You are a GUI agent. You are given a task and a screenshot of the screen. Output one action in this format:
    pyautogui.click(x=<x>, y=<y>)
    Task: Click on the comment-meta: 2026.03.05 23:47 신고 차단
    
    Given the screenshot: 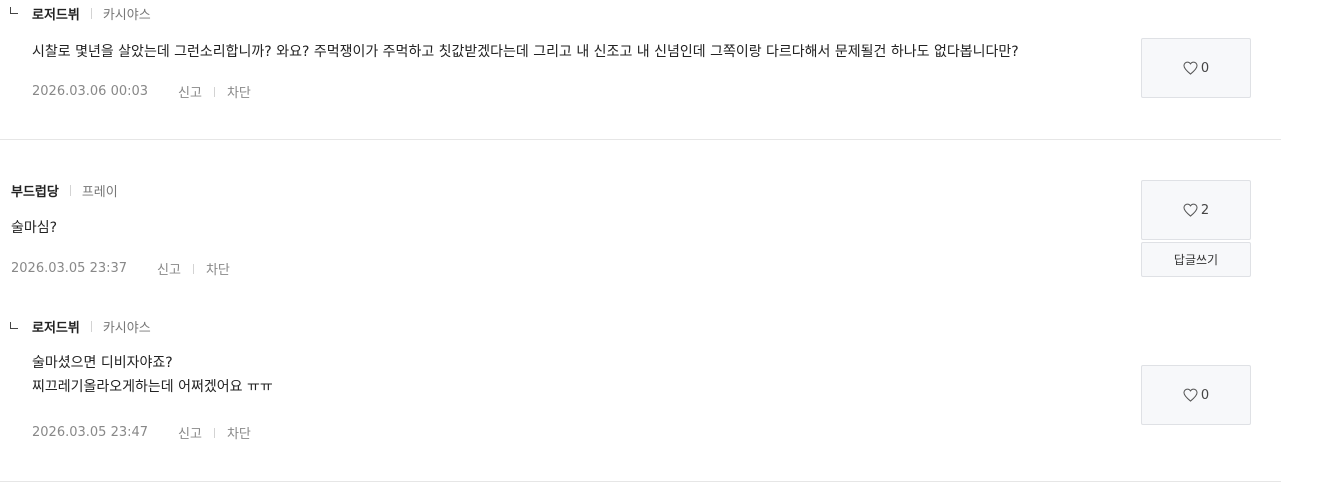 What is the action you would take?
    pyautogui.click(x=141, y=432)
    